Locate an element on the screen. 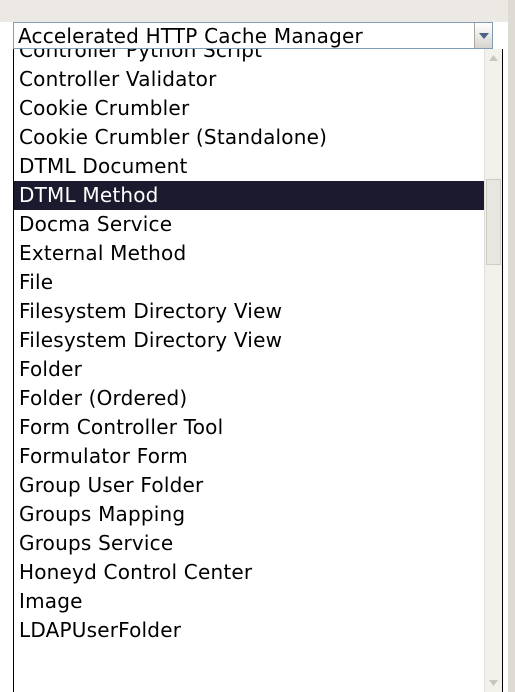 This screenshot has height=692, width=515. option-item: Folder (Ordered) is located at coordinates (249, 398).